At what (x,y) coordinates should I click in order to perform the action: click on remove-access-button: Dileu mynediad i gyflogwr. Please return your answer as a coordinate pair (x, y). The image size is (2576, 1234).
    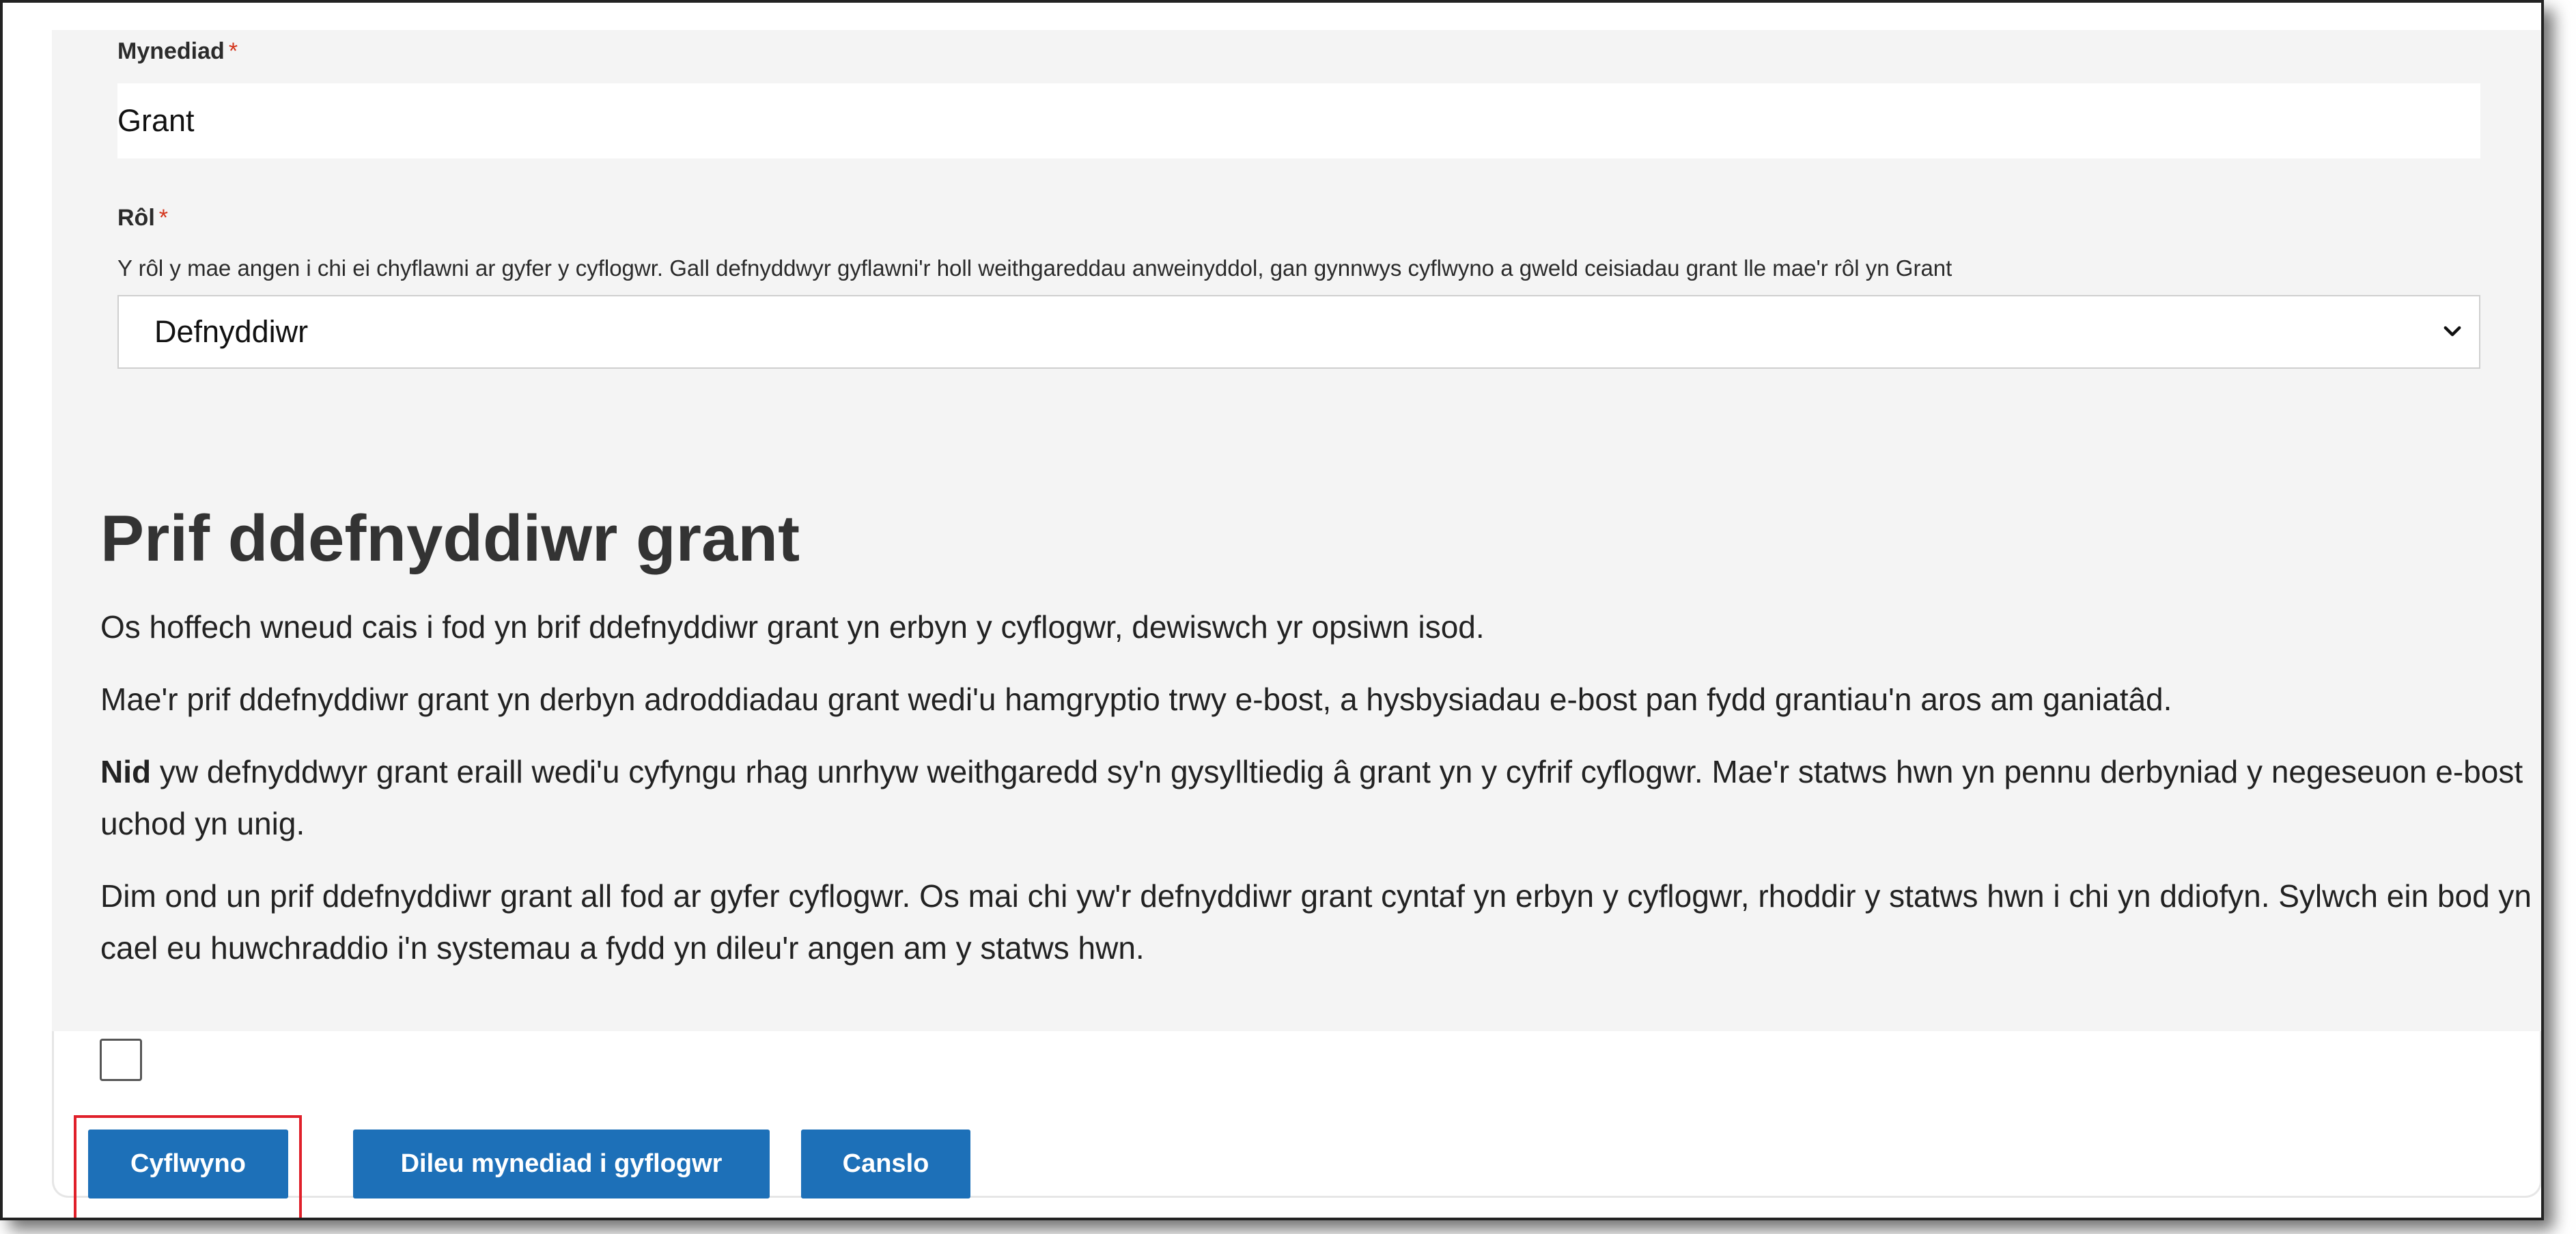
    Looking at the image, I should click on (561, 1164).